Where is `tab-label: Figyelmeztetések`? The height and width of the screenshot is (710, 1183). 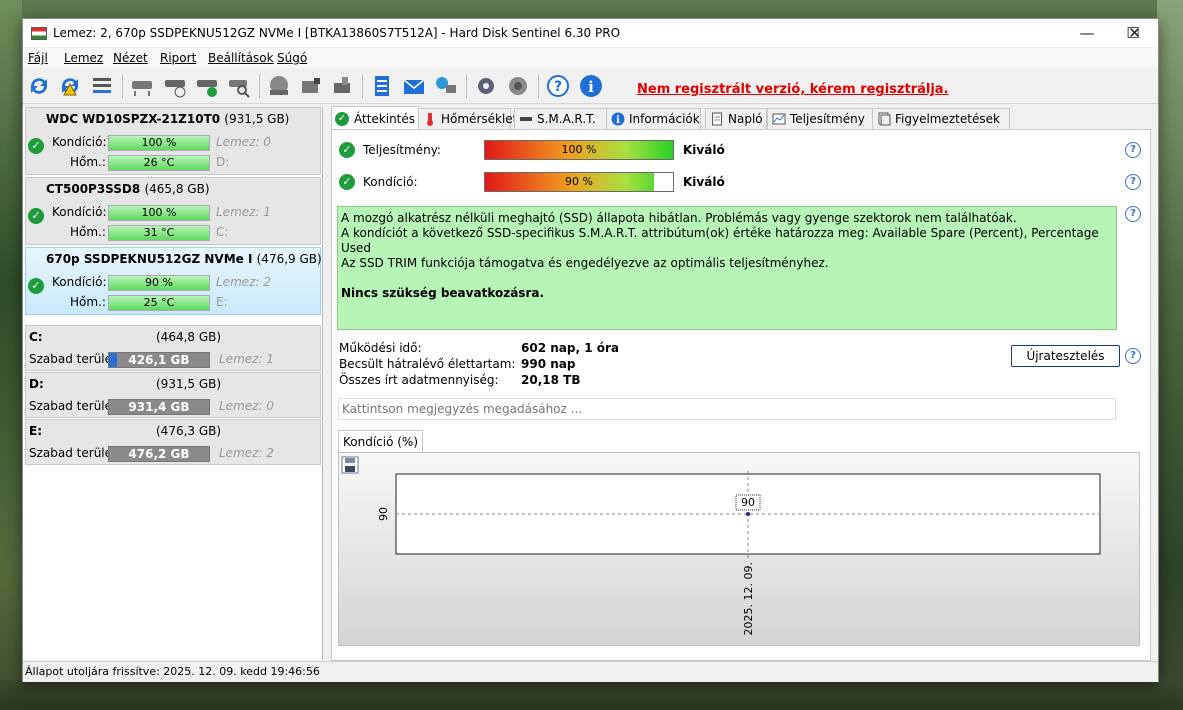
tab-label: Figyelmeztetések is located at coordinates (947, 119).